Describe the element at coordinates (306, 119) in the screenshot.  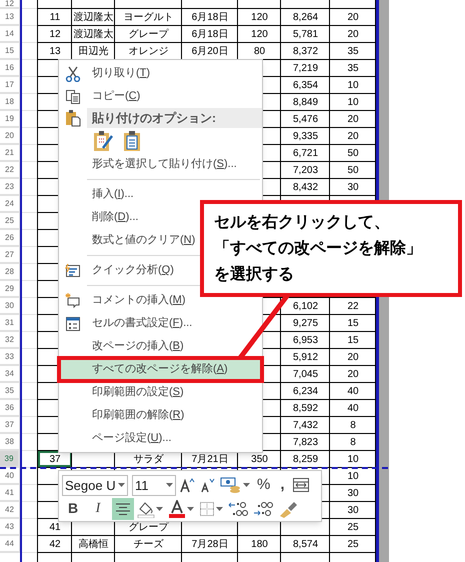
I see `table-cell-text: 5,476` at that location.